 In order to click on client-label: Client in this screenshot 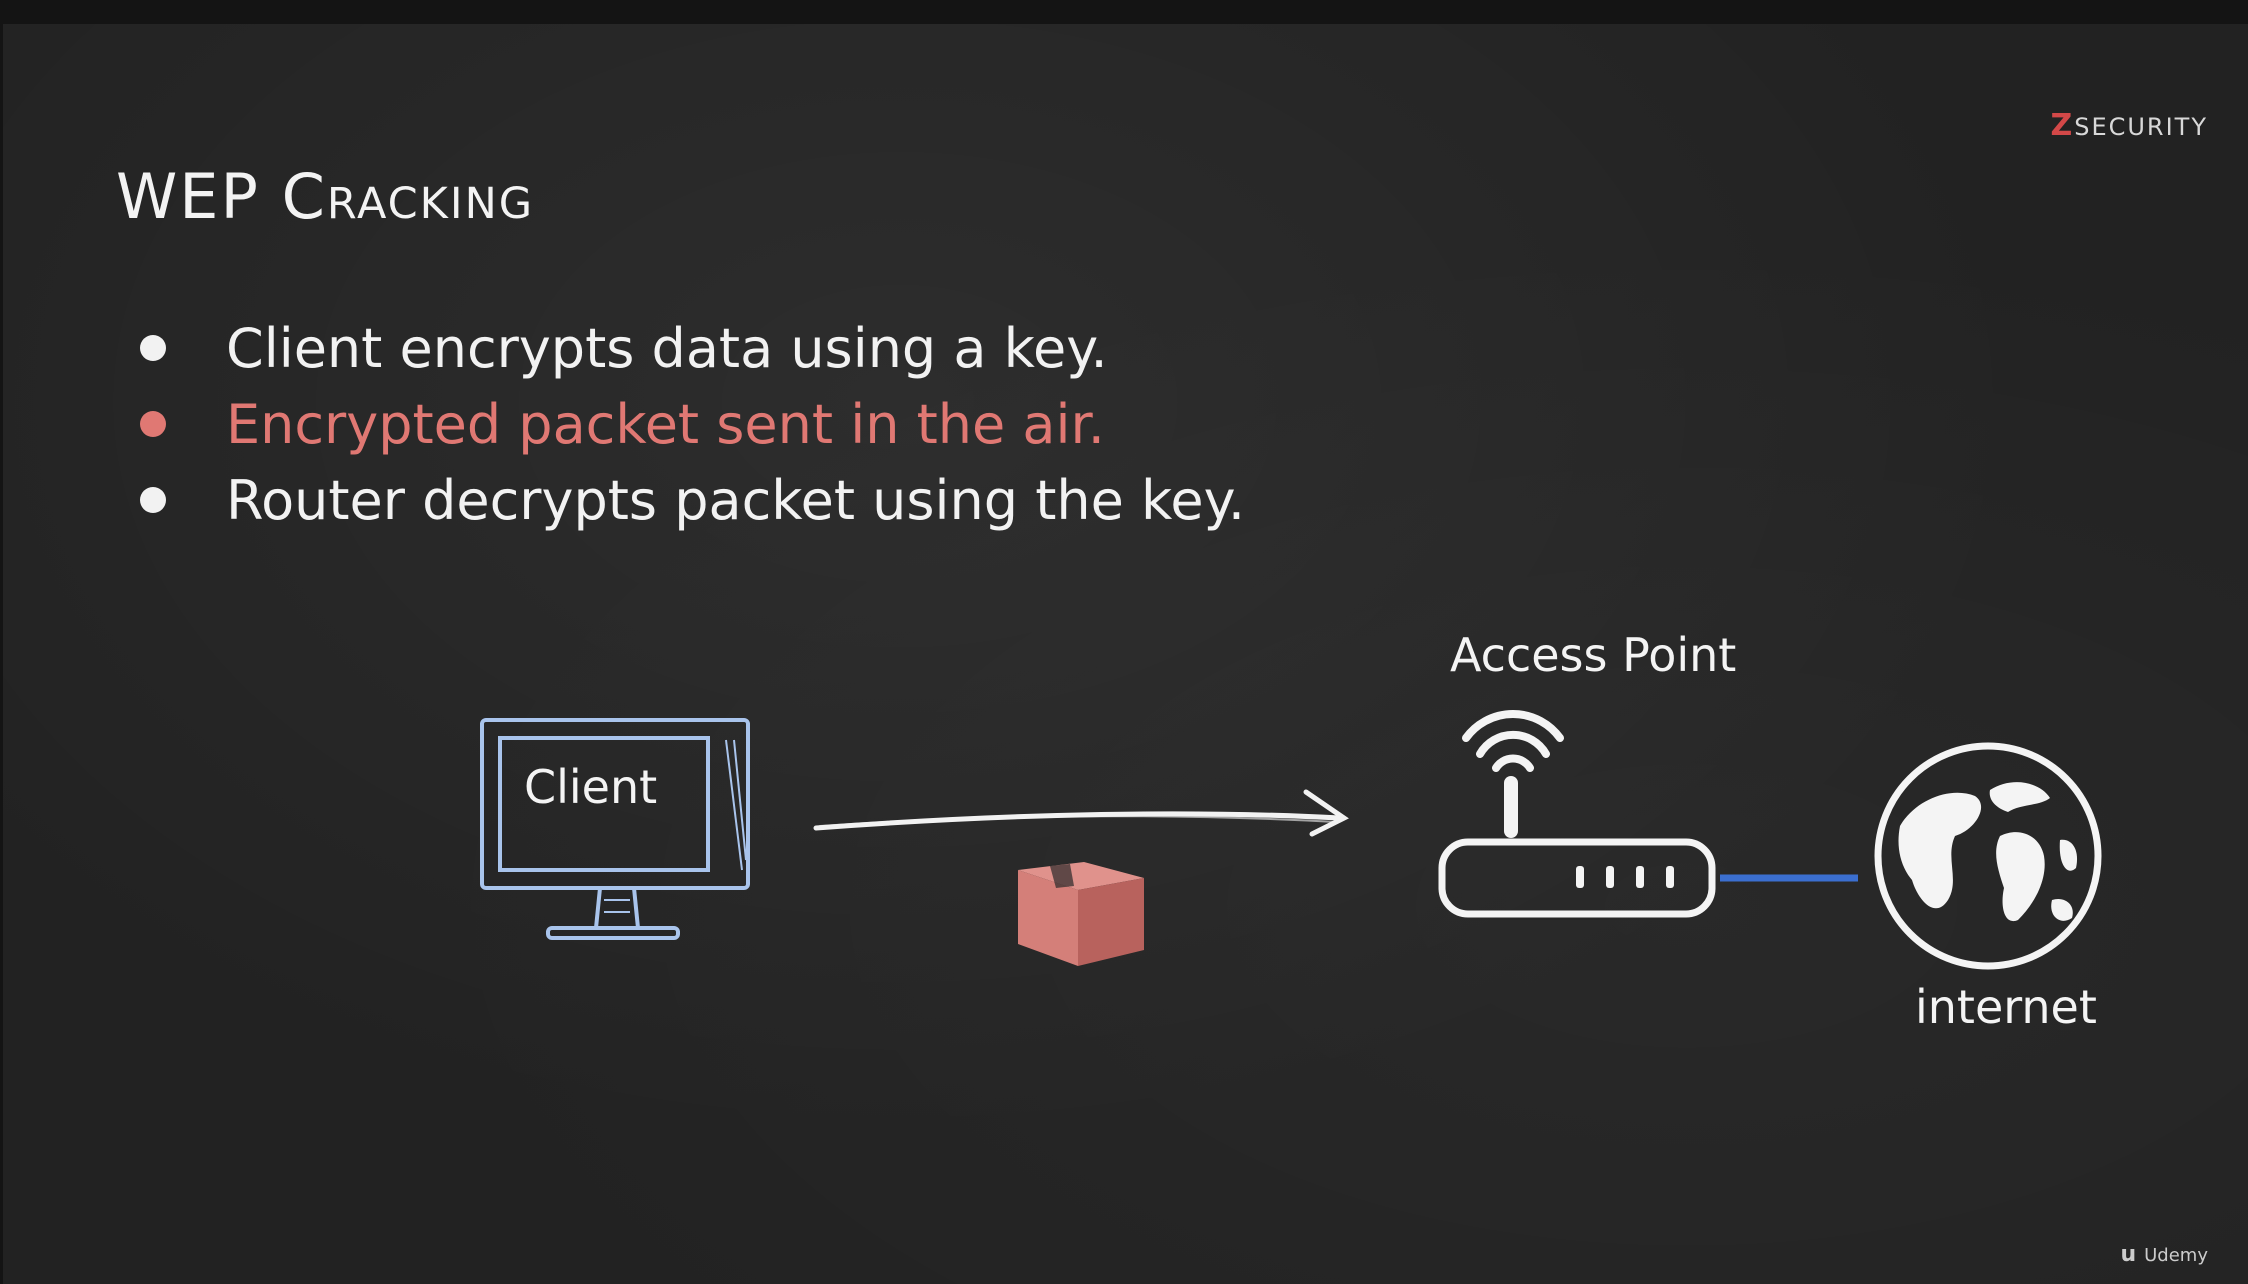, I will do `click(591, 787)`.